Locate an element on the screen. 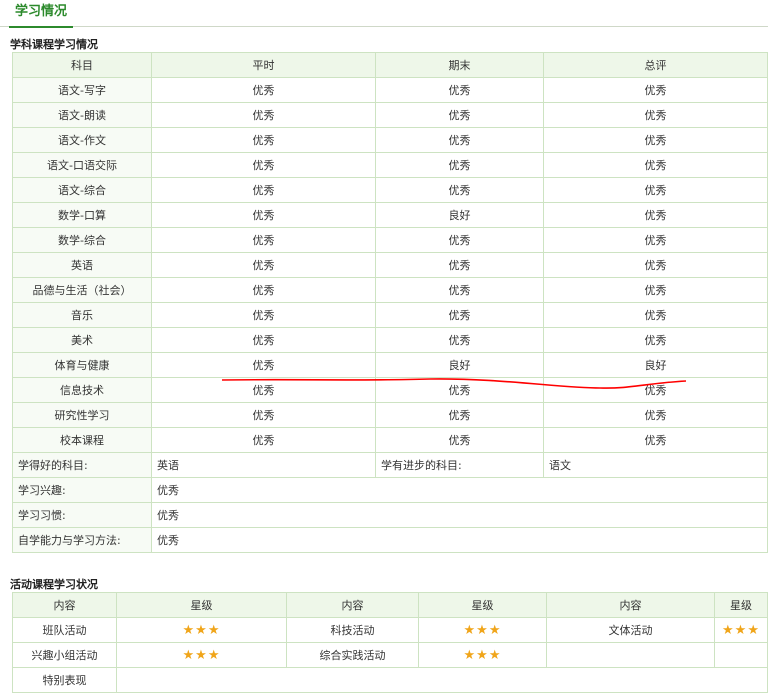 The image size is (780, 700). table-row: 校本课程 优秀 优秀 优秀 is located at coordinates (390, 440).